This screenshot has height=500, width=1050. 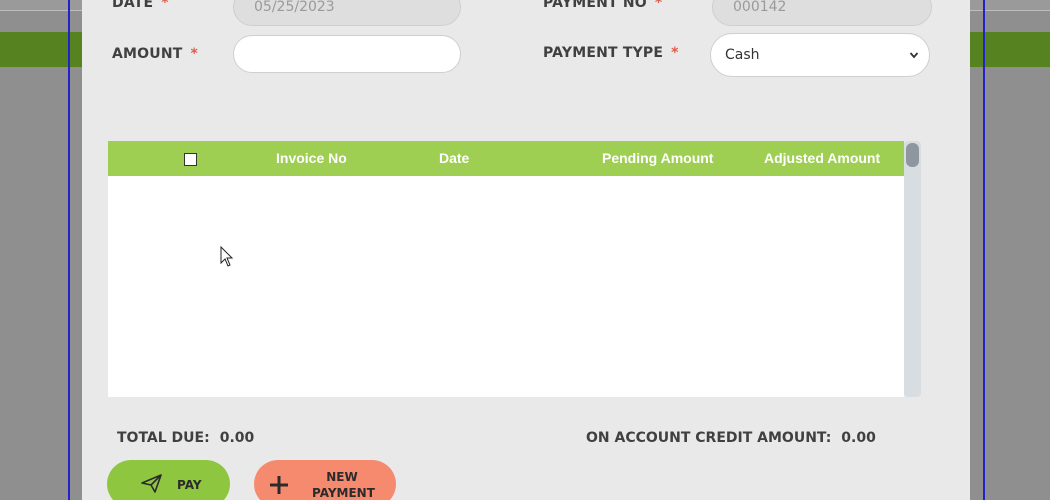 I want to click on paper-plane-icon, so click(x=152, y=485).